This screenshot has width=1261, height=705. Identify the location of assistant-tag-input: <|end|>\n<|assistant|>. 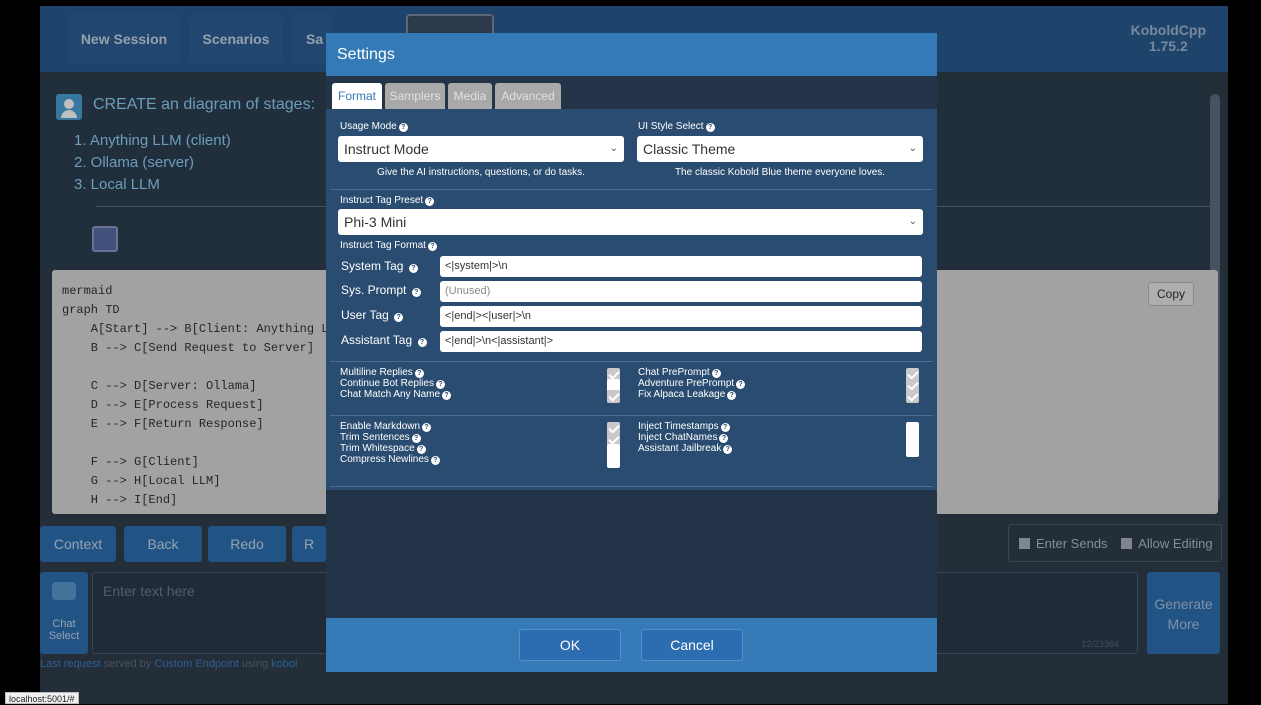
(681, 341).